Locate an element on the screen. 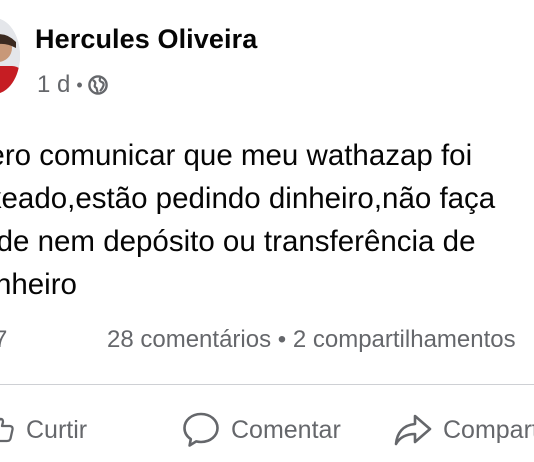 This screenshot has height=462, width=534. like-label: Curtir is located at coordinates (57, 429).